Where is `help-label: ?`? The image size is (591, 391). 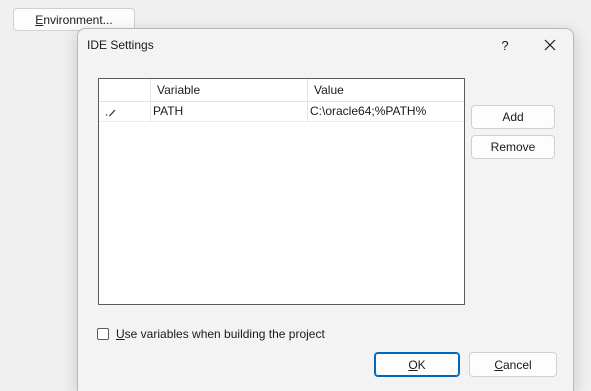
help-label: ? is located at coordinates (505, 45).